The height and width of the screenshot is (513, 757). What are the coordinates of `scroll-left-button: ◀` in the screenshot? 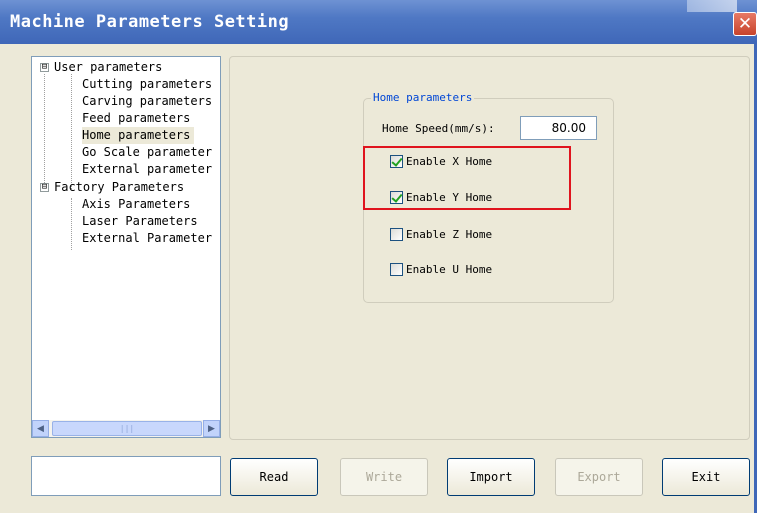 It's located at (40, 428).